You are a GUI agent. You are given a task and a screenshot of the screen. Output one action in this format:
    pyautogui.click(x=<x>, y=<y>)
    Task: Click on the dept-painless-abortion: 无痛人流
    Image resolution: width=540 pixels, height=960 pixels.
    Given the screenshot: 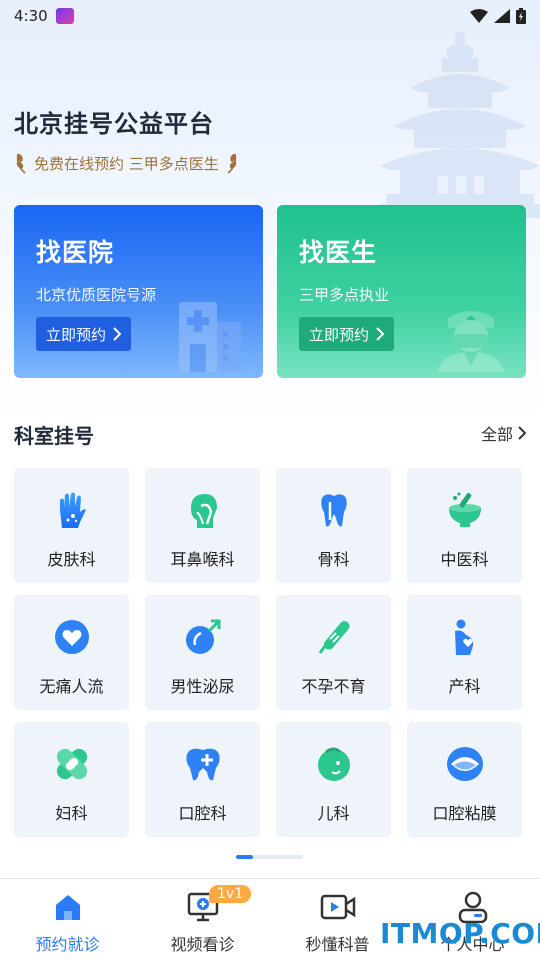 What is the action you would take?
    pyautogui.click(x=71, y=652)
    